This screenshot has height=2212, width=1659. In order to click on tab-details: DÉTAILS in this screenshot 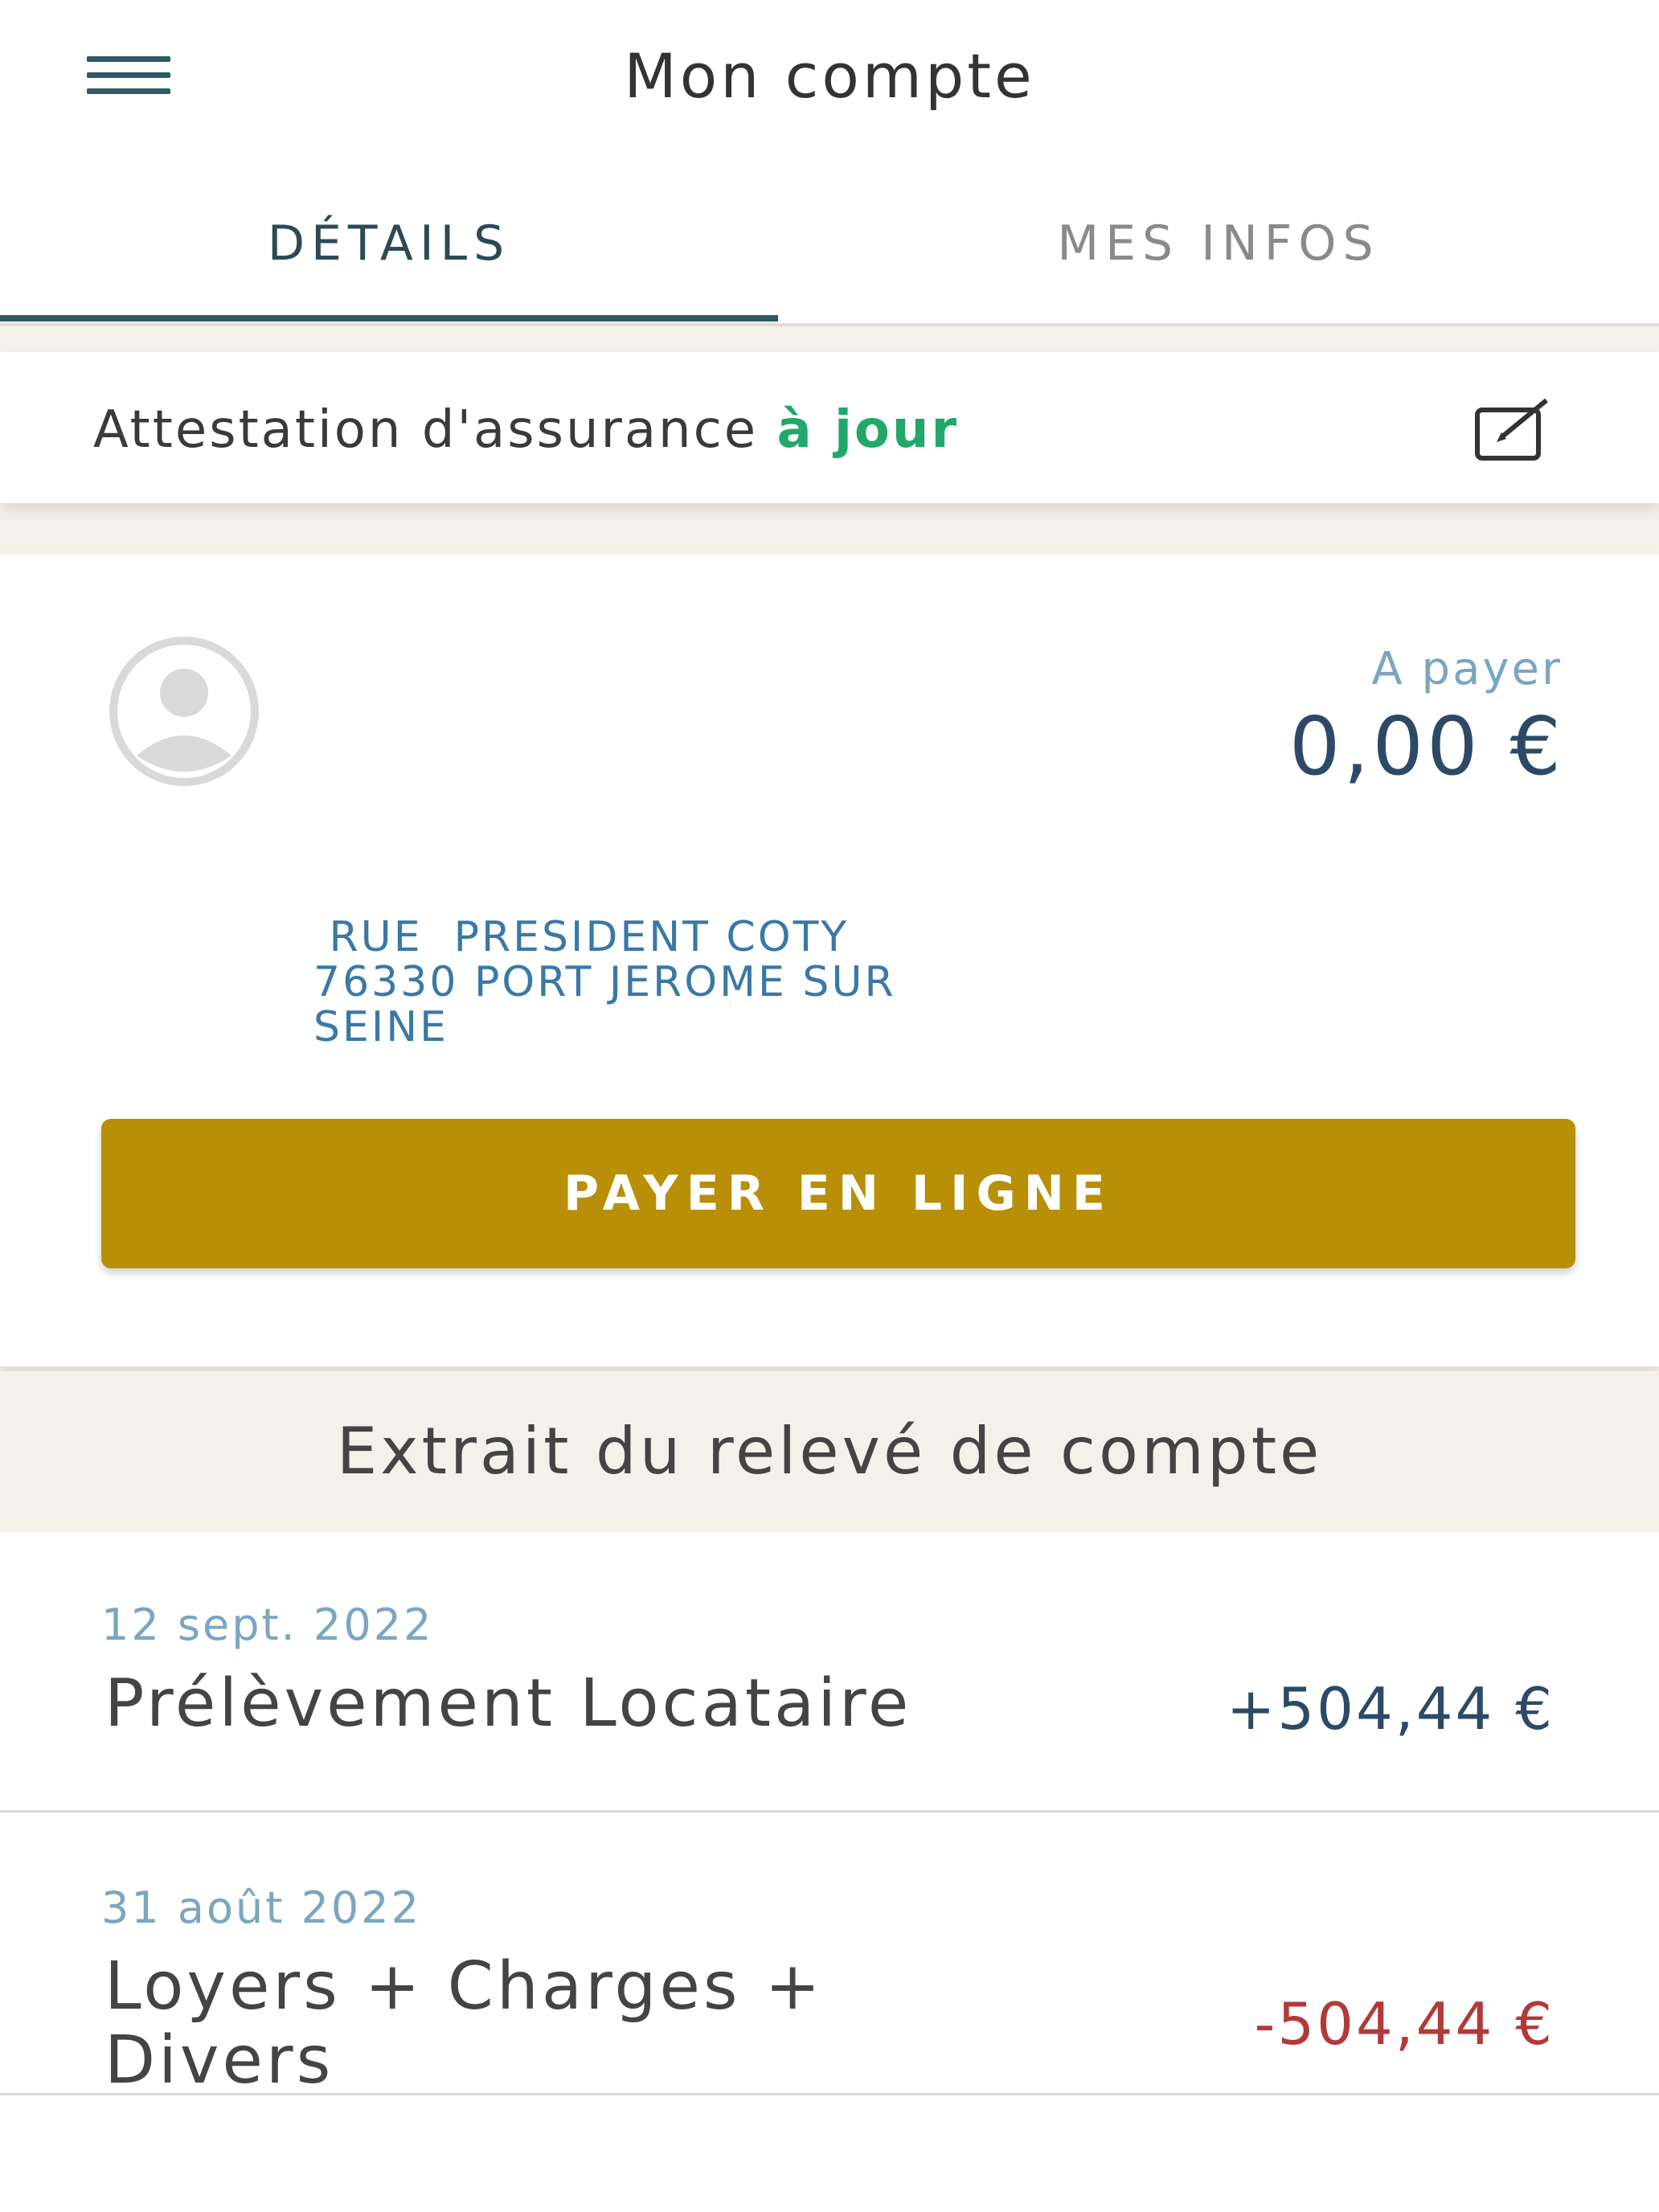, I will do `click(389, 238)`.